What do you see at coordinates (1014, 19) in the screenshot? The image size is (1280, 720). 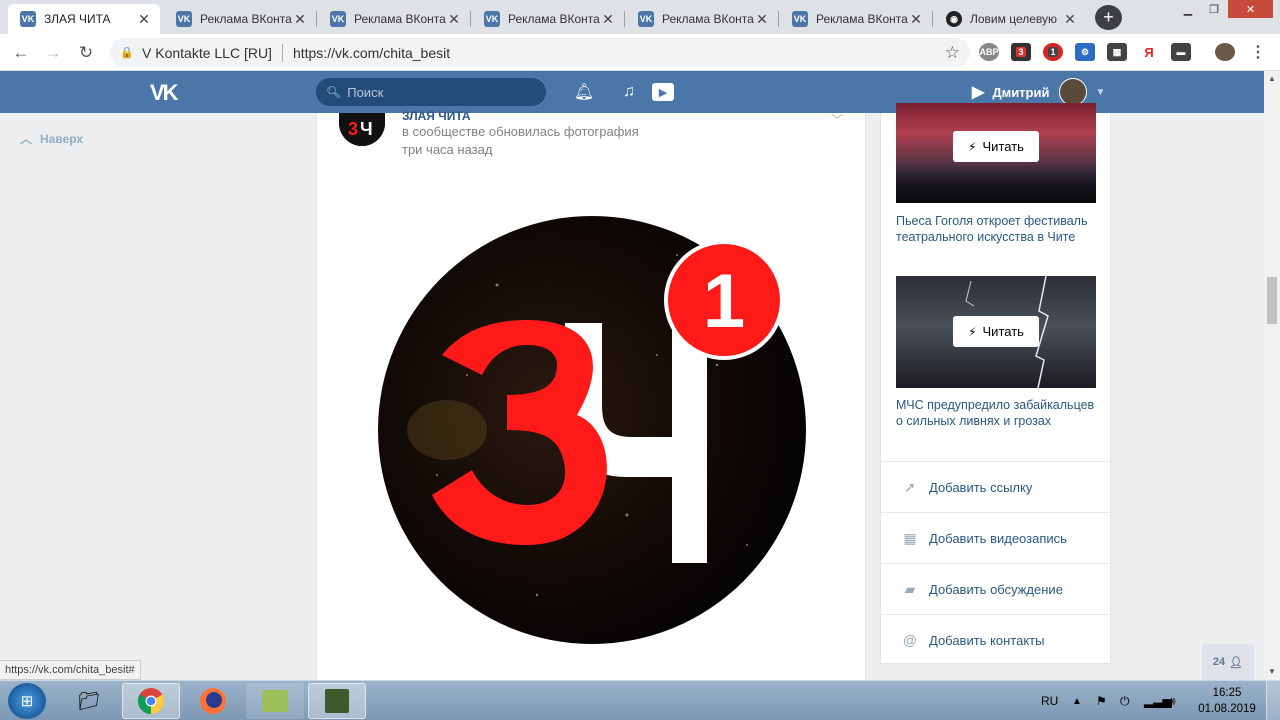 I see `tab-label: Ловим целевую` at bounding box center [1014, 19].